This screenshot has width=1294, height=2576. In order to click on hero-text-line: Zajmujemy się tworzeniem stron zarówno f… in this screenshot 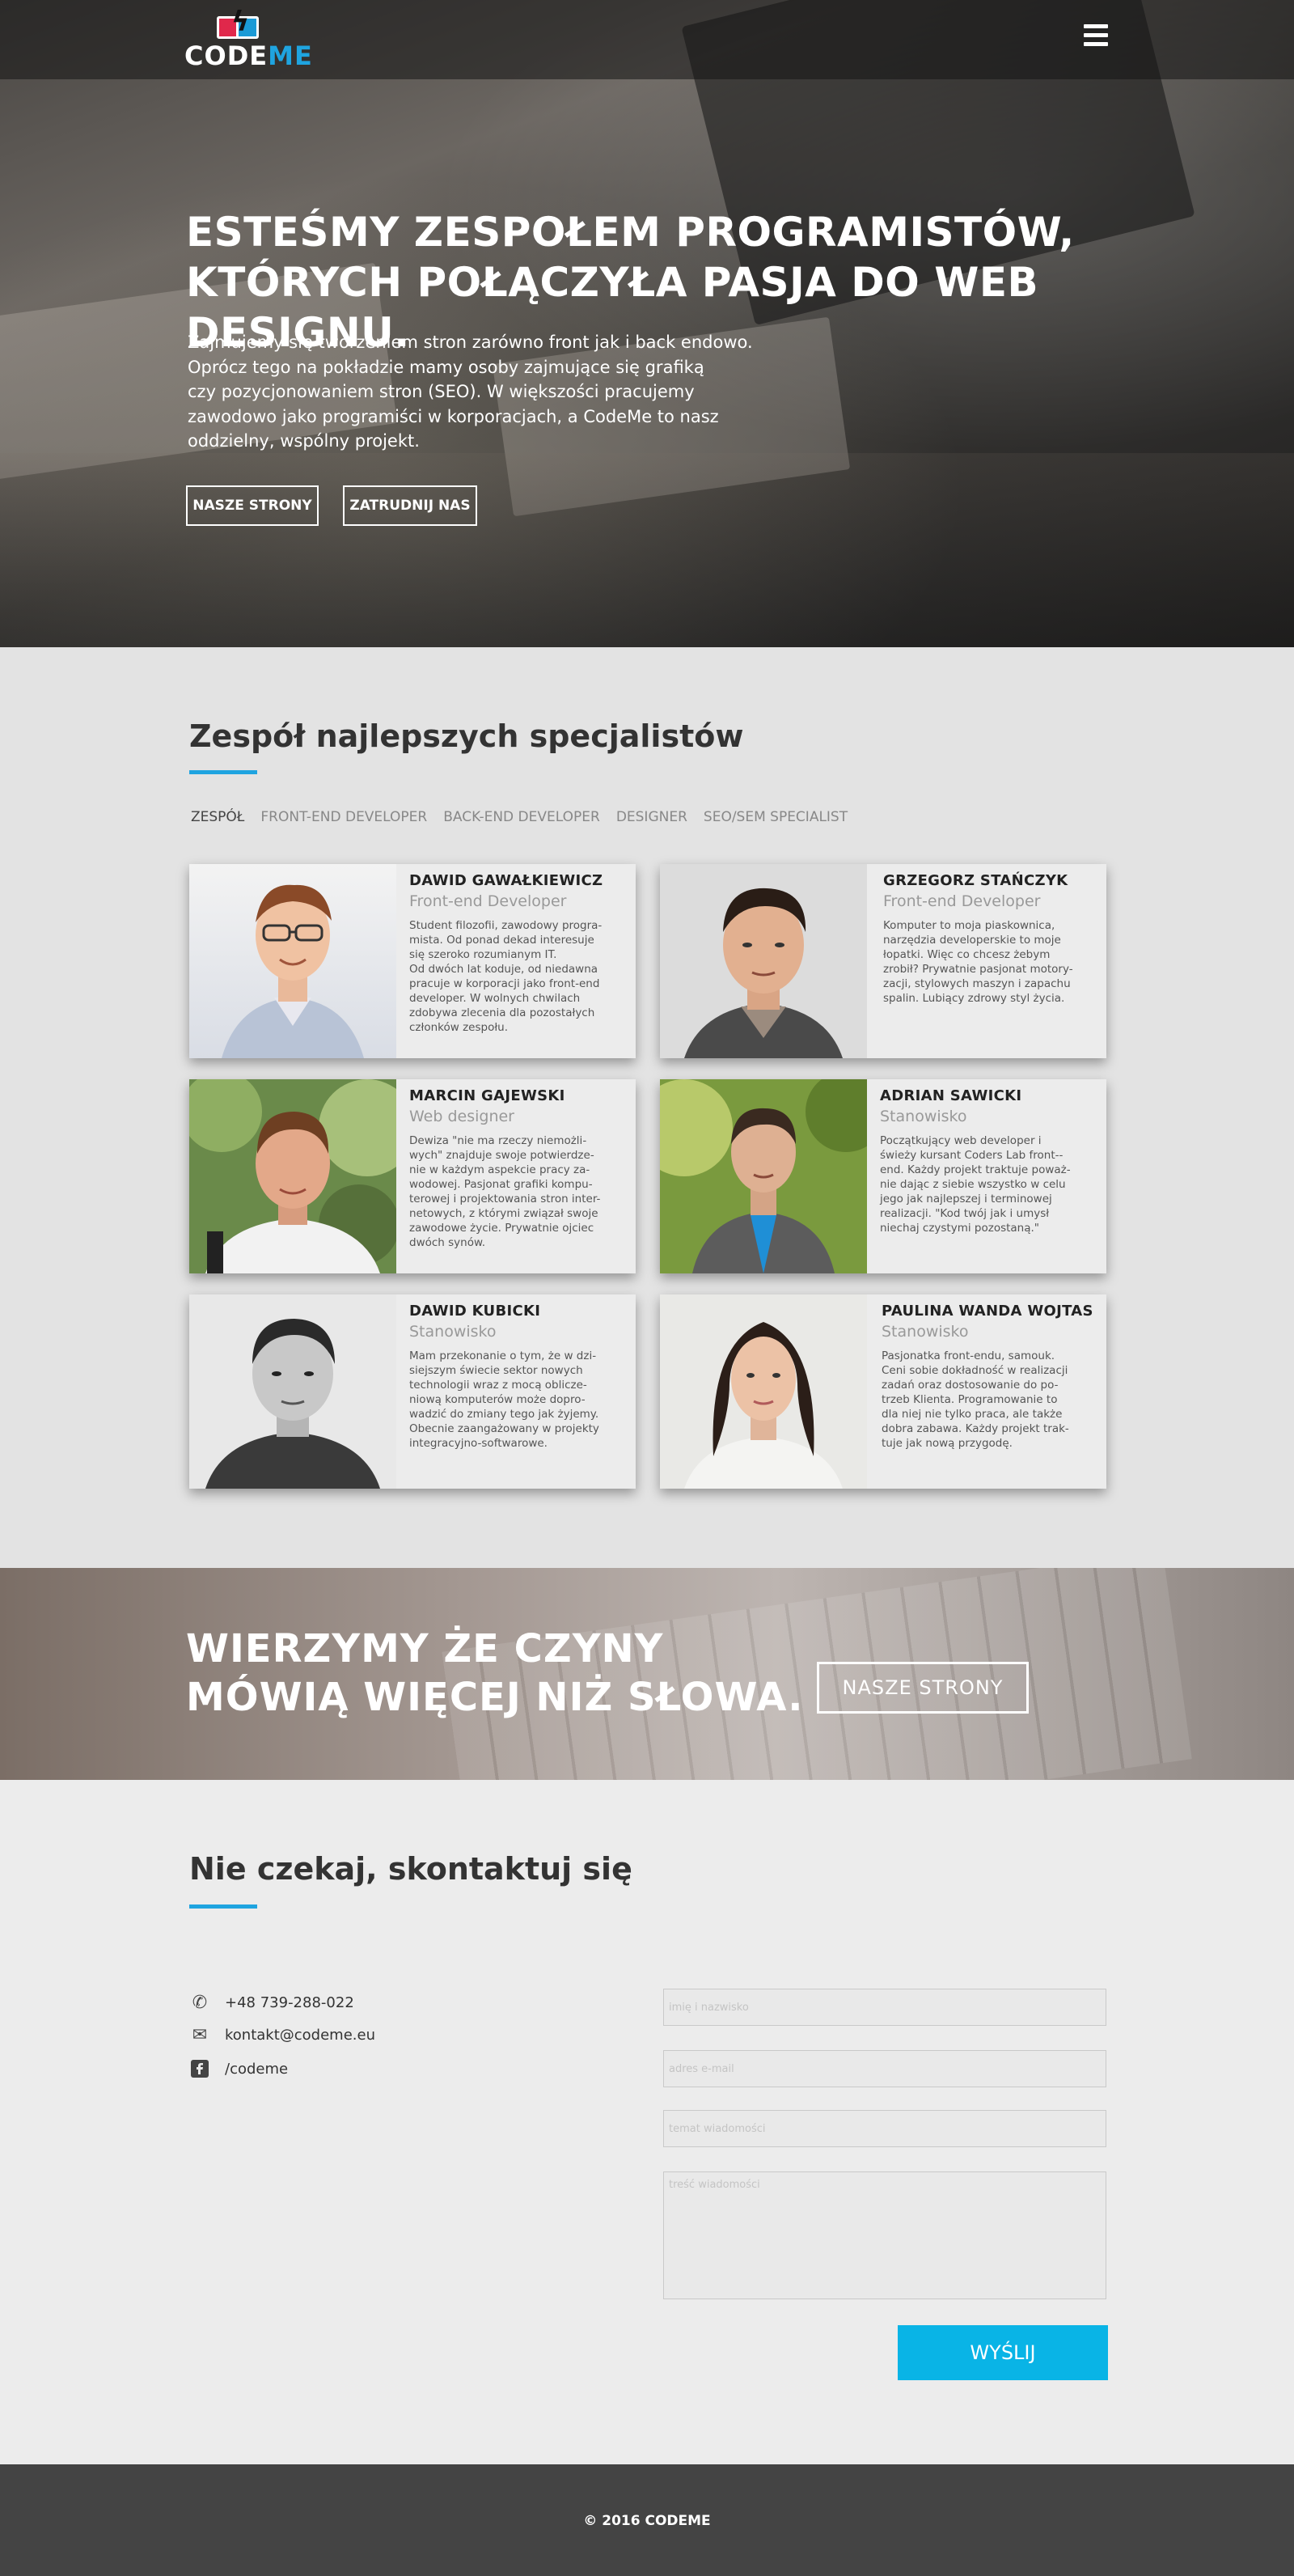, I will do `click(470, 342)`.